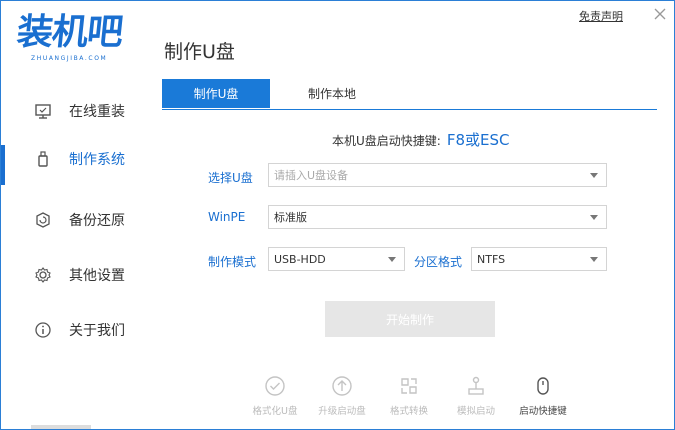  Describe the element at coordinates (409, 400) in the screenshot. I see `tool-format-convert: 格式转换` at that location.